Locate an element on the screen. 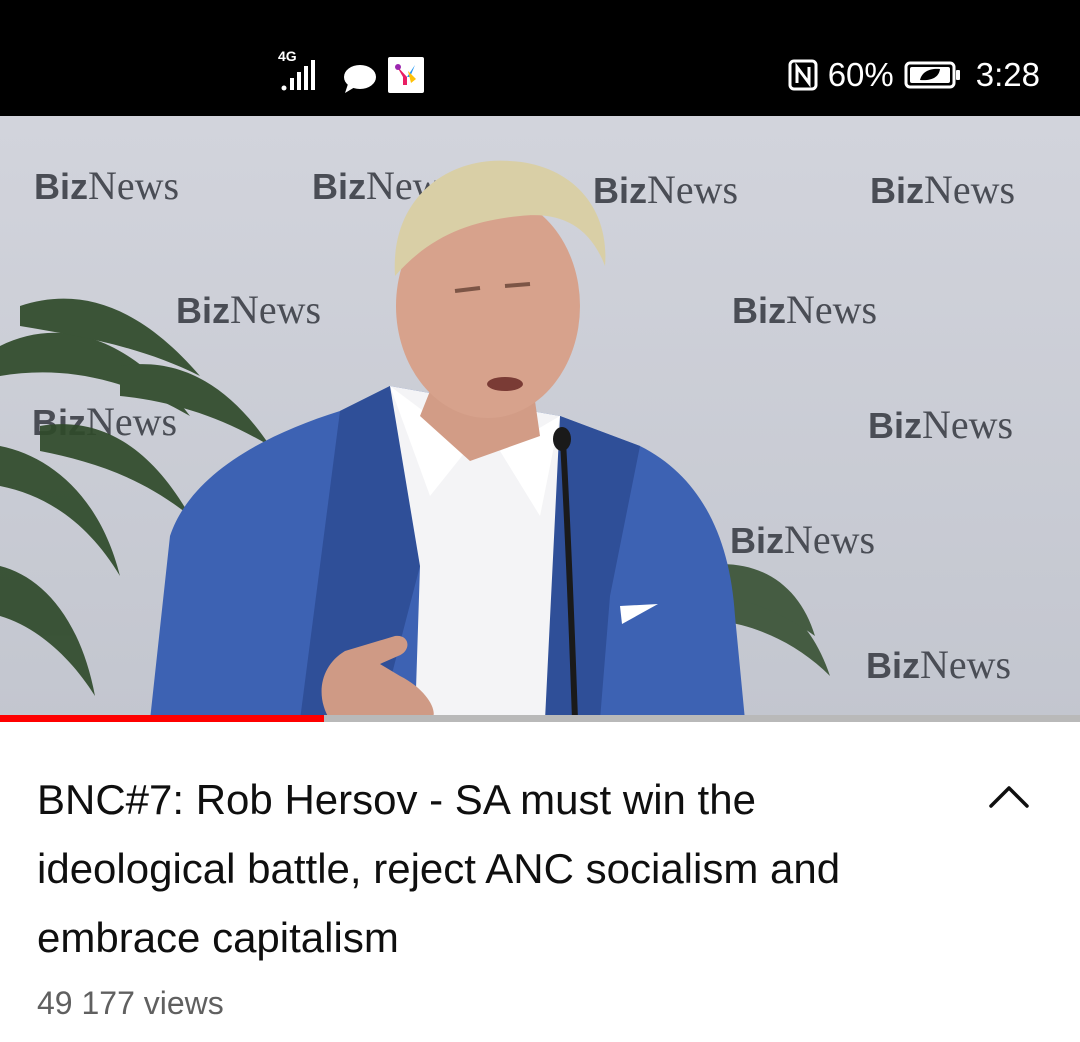 This screenshot has height=1042, width=1080. clock: 3:28 is located at coordinates (1007, 74).